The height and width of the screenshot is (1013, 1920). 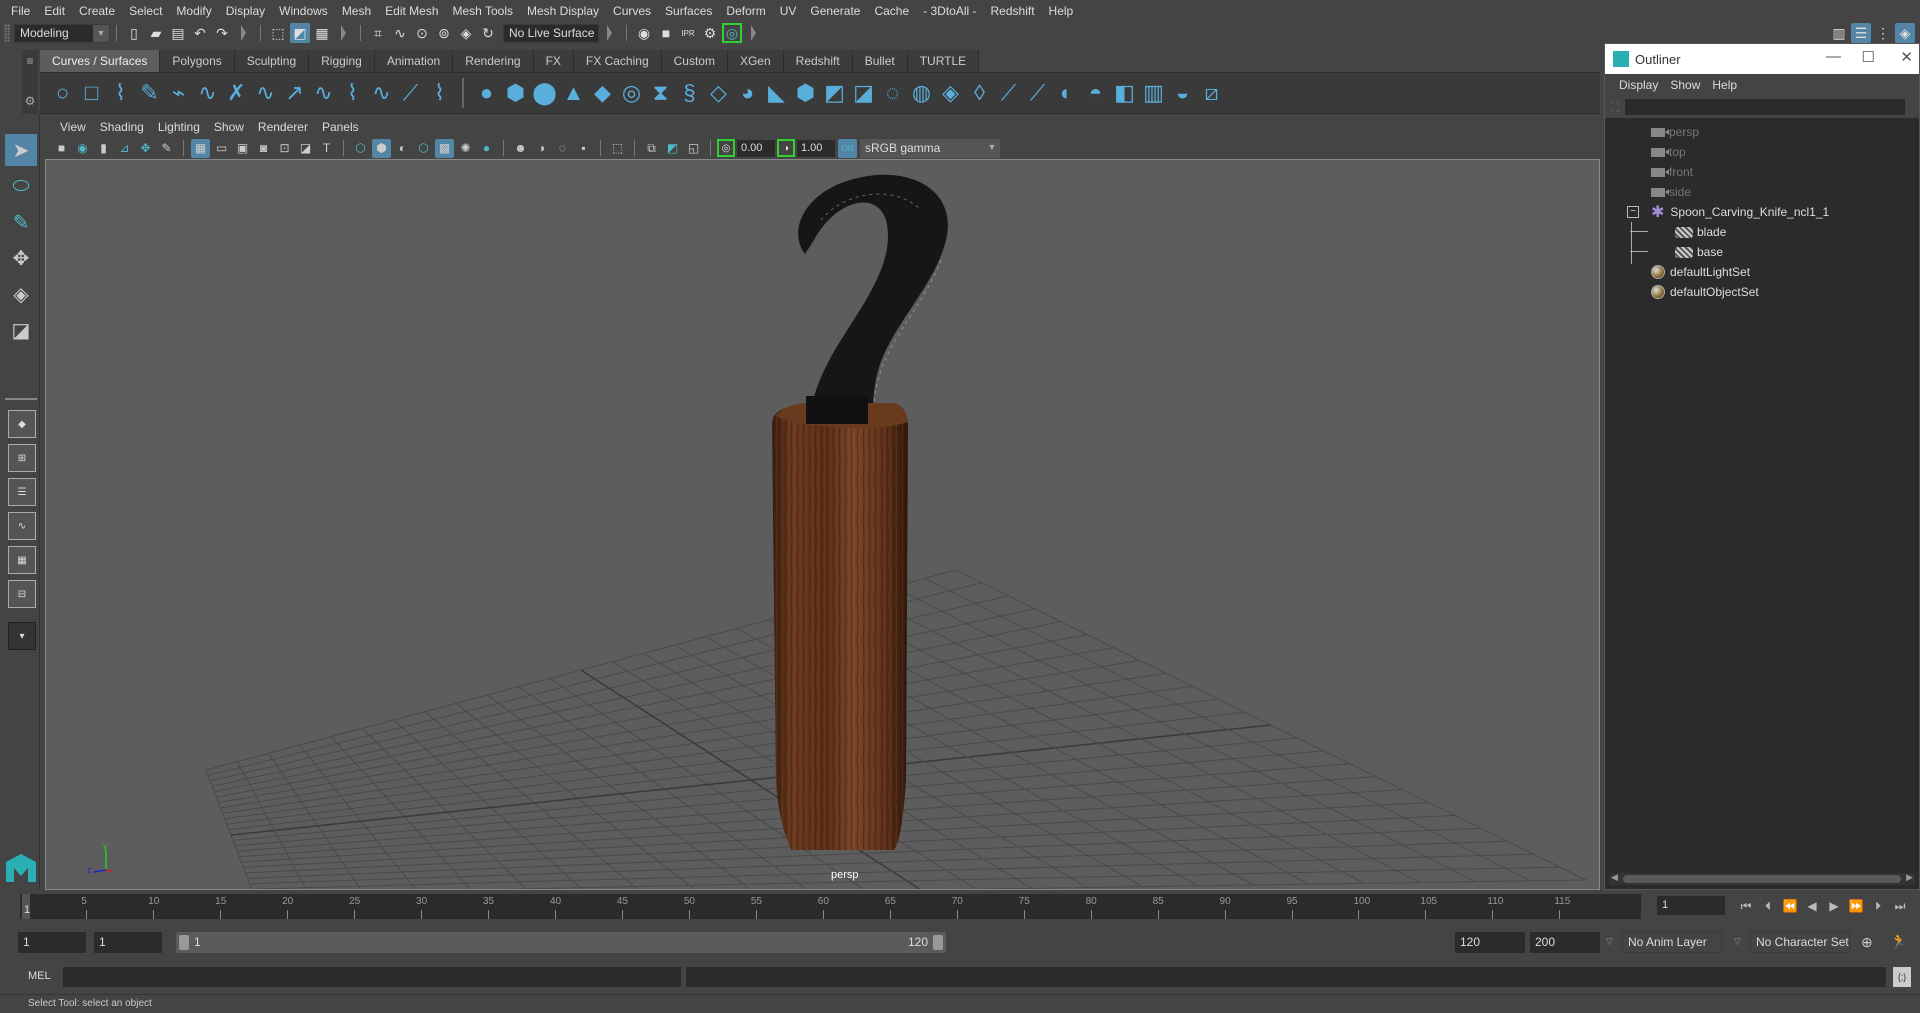 I want to click on outliner-item: blade, so click(x=1678, y=232).